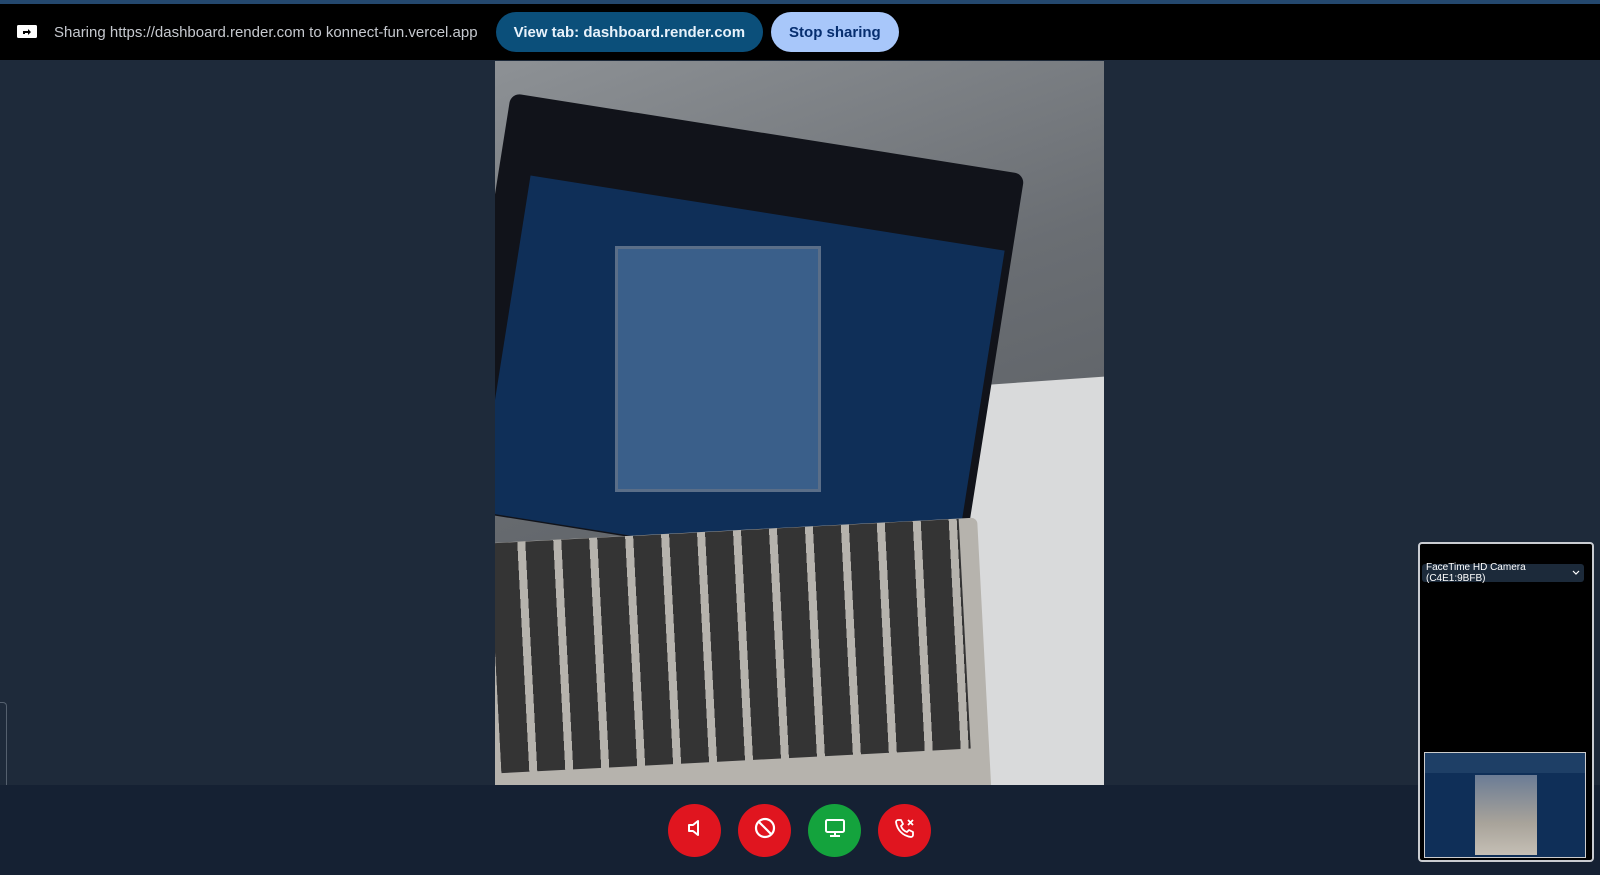  Describe the element at coordinates (1506, 815) in the screenshot. I see `preview-feed` at that location.